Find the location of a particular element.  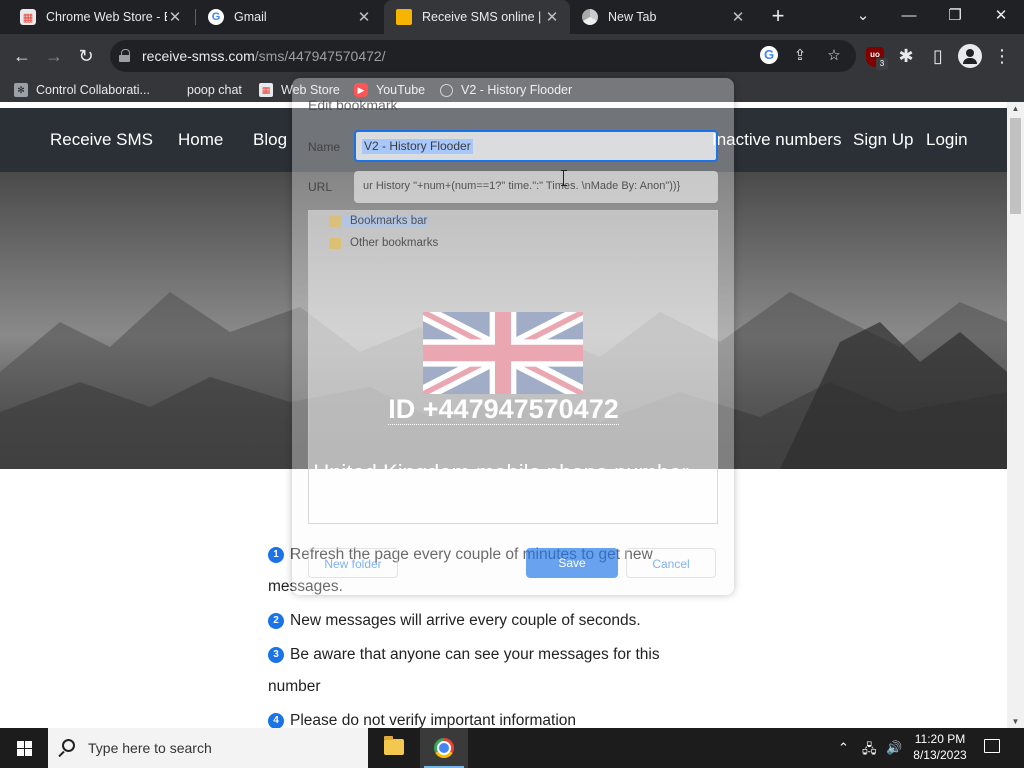

google-lens-icon: G is located at coordinates (769, 55).